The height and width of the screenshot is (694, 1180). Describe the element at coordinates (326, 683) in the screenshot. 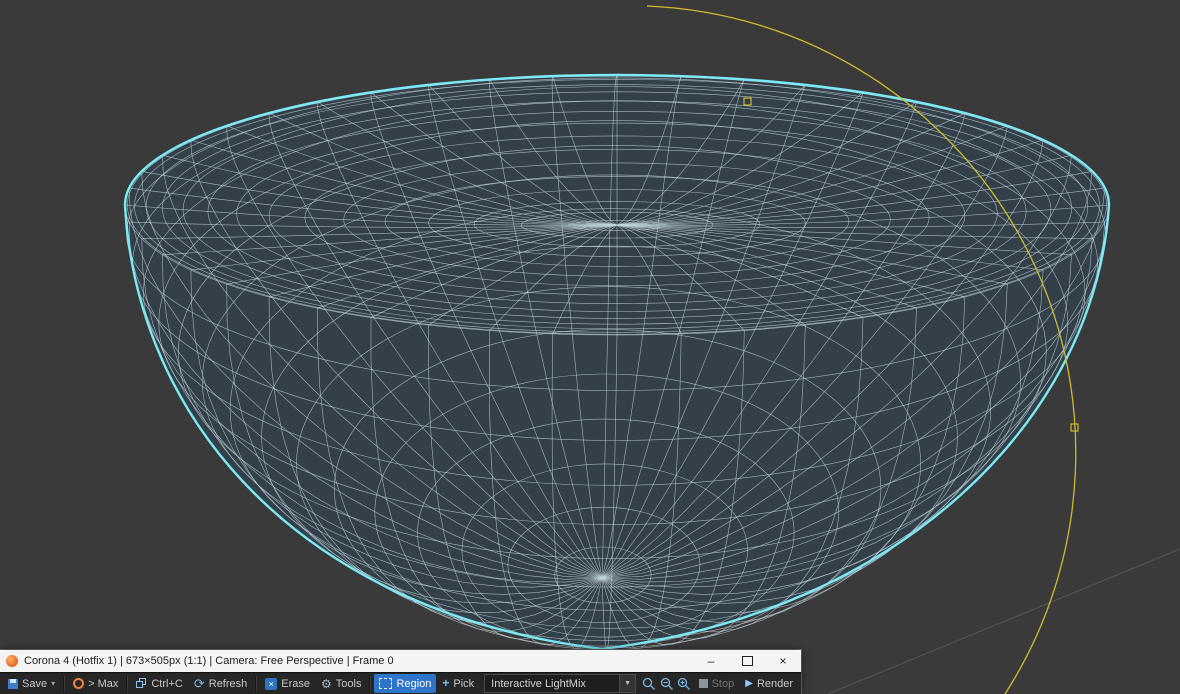

I see `gear-icon: ⚙` at that location.